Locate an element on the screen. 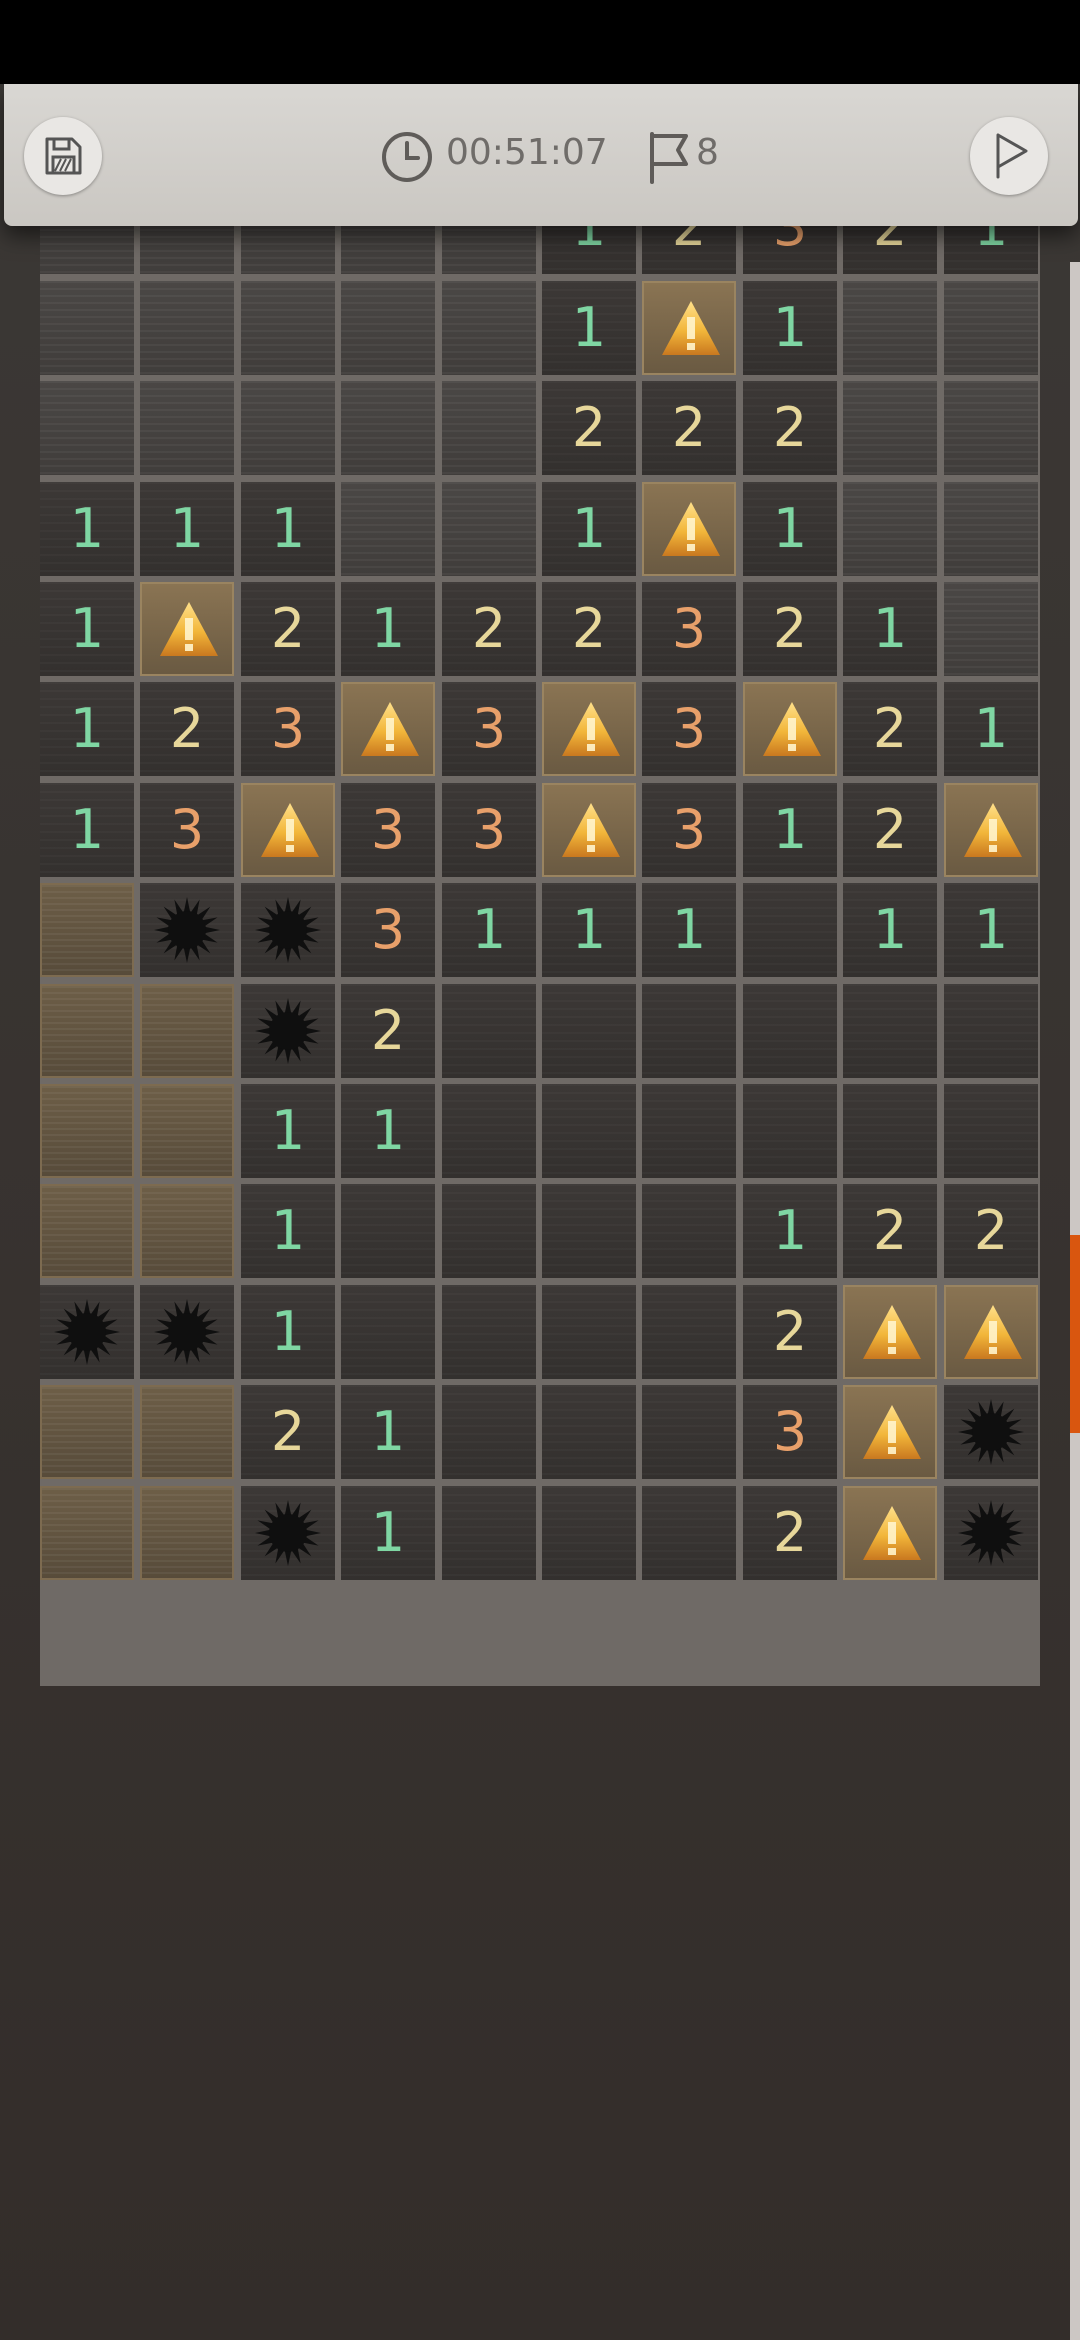 Image resolution: width=1080 pixels, height=2340 pixels. play-button is located at coordinates (1009, 156).